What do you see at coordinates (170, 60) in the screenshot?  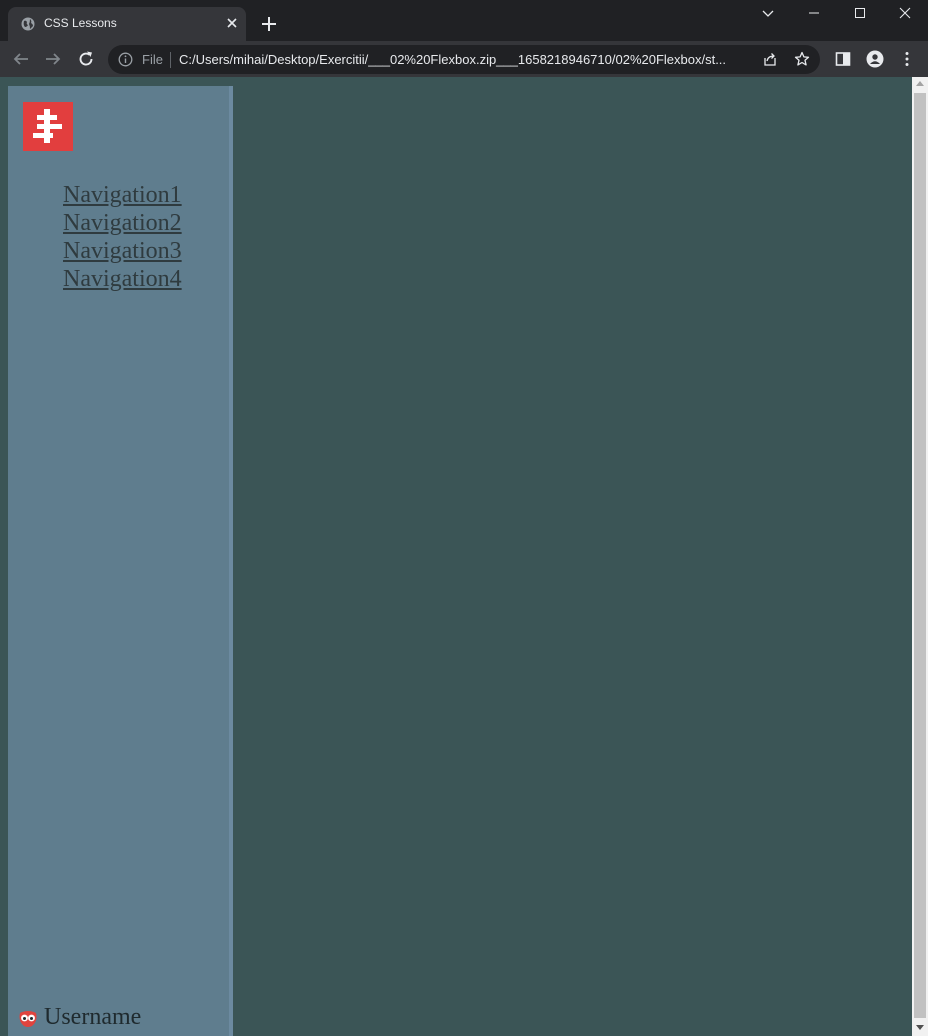 I see `omnibox-divider` at bounding box center [170, 60].